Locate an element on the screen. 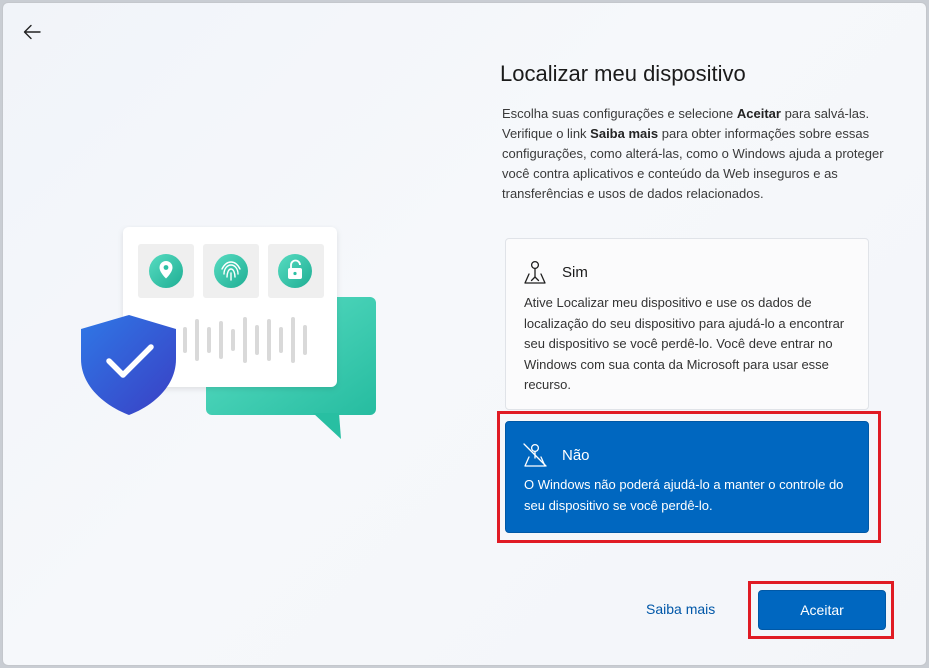 This screenshot has height=668, width=929. option-nao-label: Não is located at coordinates (576, 455).